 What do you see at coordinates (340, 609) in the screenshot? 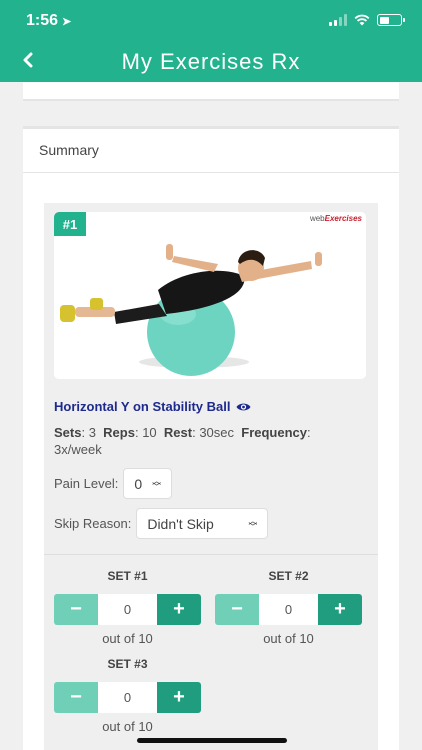
I see `set-2-plus-button: +` at bounding box center [340, 609].